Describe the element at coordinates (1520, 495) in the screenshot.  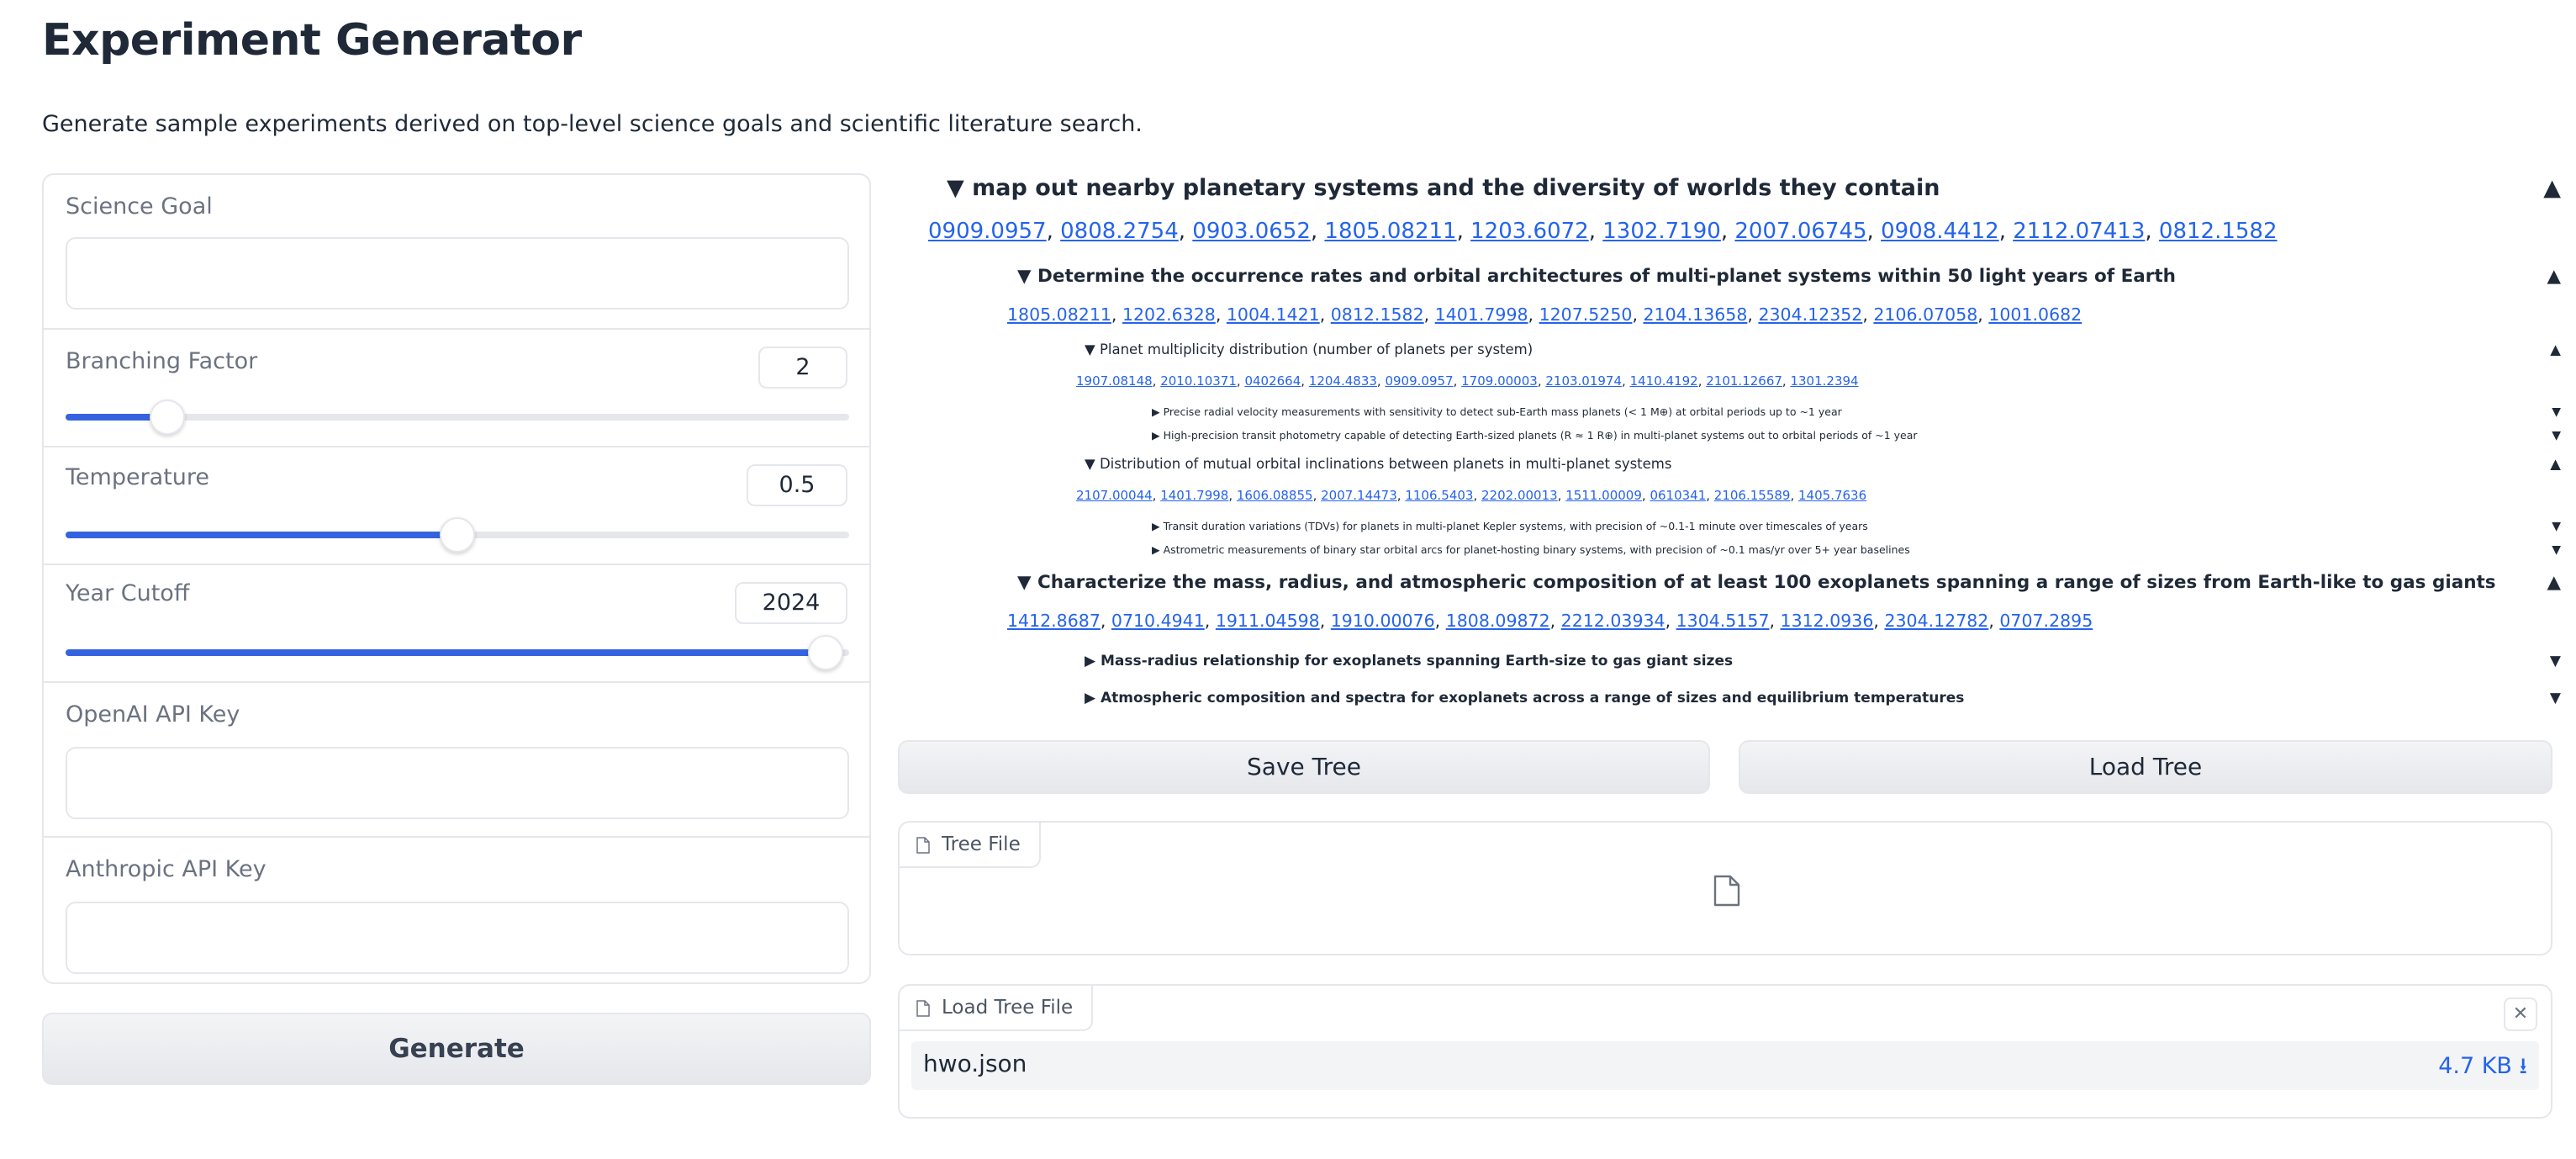
I see `paper-link: 2202.00013` at that location.